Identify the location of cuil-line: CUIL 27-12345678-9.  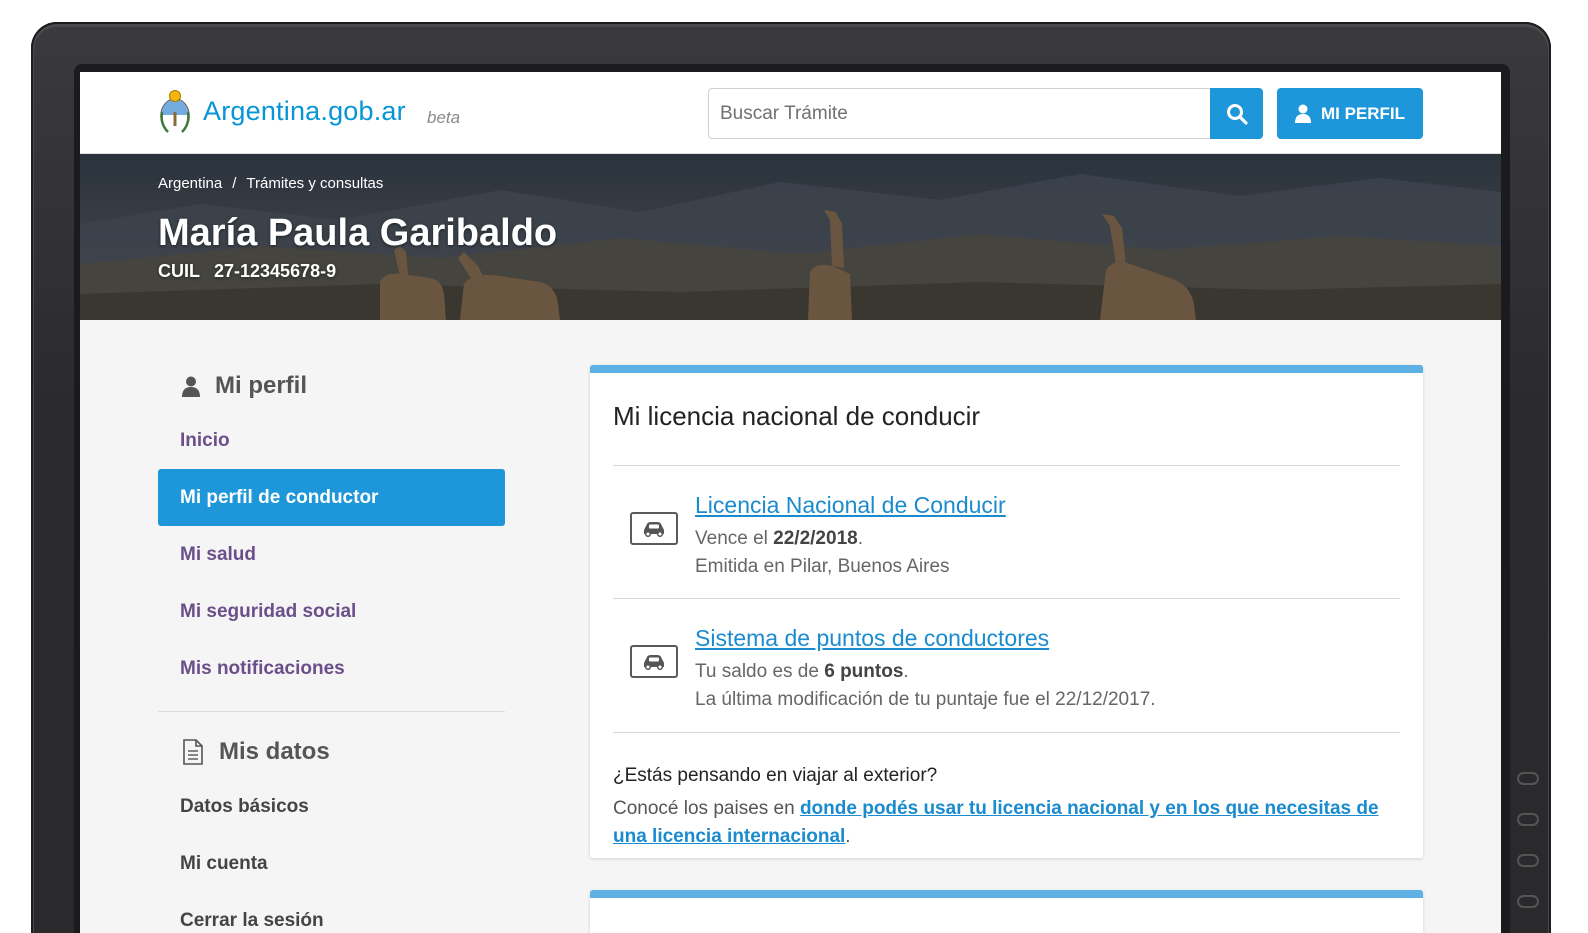
(247, 271).